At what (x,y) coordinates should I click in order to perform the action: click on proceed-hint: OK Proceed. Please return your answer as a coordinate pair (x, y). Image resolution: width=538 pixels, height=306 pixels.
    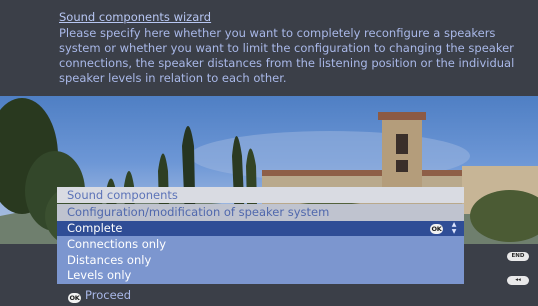
    Looking at the image, I should click on (100, 295).